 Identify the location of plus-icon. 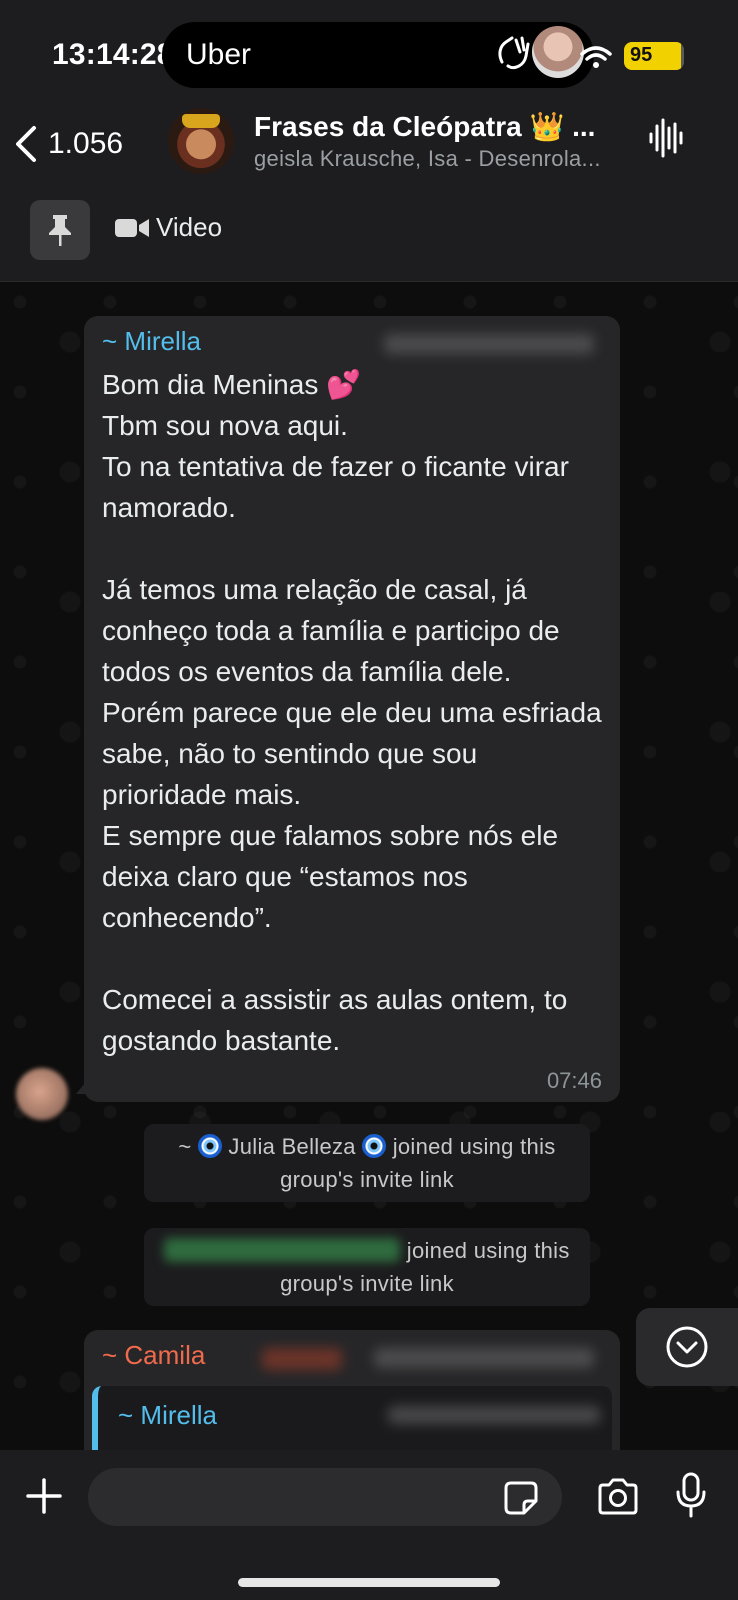
(44, 1496).